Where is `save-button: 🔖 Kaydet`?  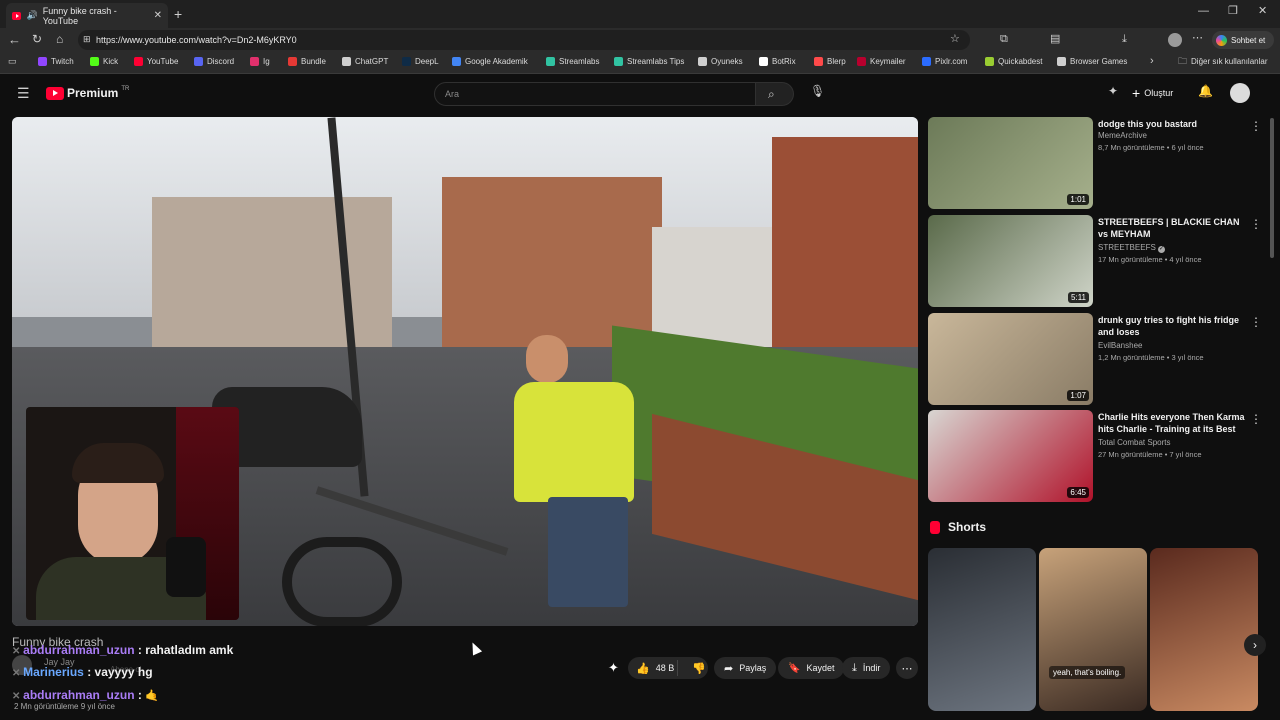 save-button: 🔖 Kaydet is located at coordinates (811, 668).